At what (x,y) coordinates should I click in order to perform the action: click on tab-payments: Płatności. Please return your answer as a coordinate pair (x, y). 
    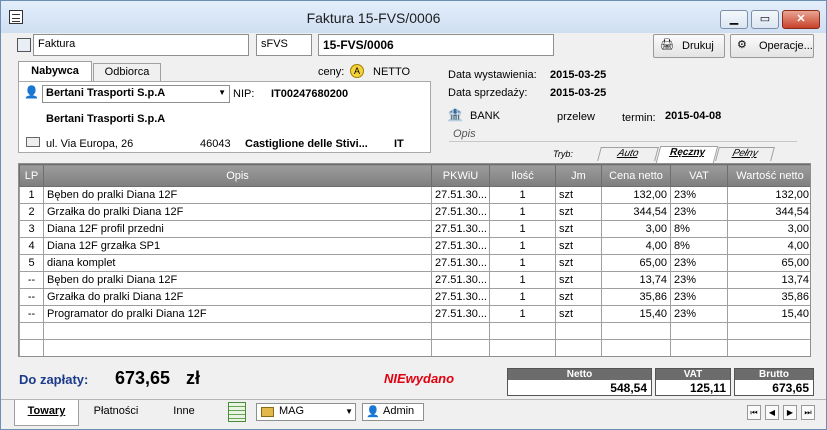
    Looking at the image, I should click on (116, 413).